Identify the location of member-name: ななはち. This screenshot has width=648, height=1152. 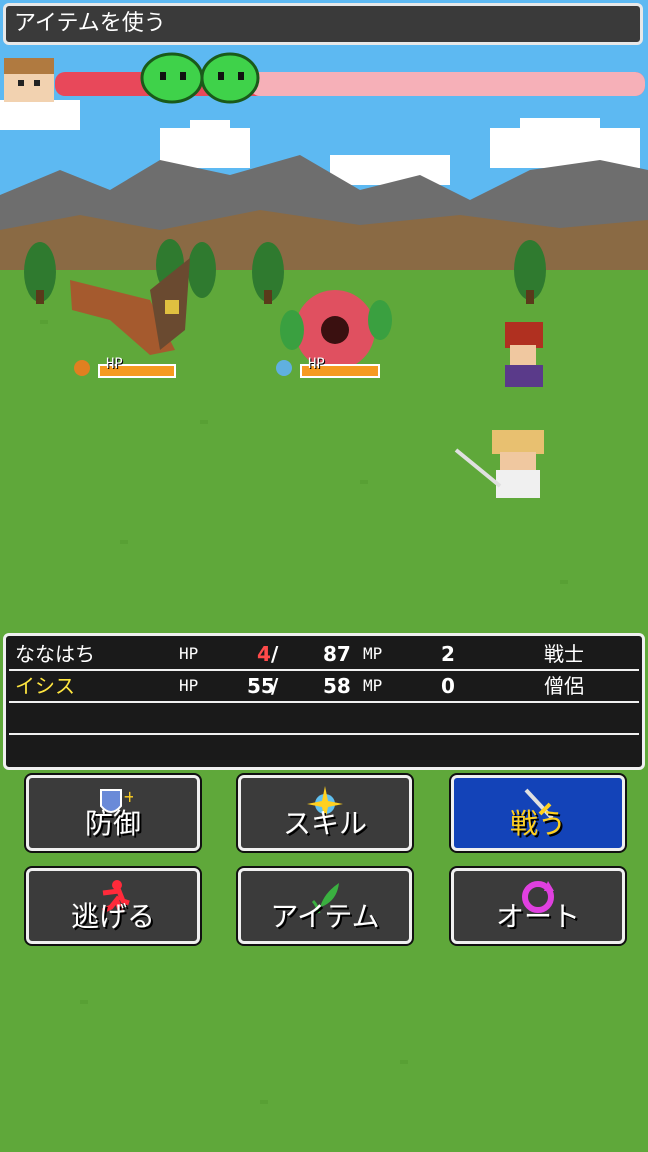
(55, 654).